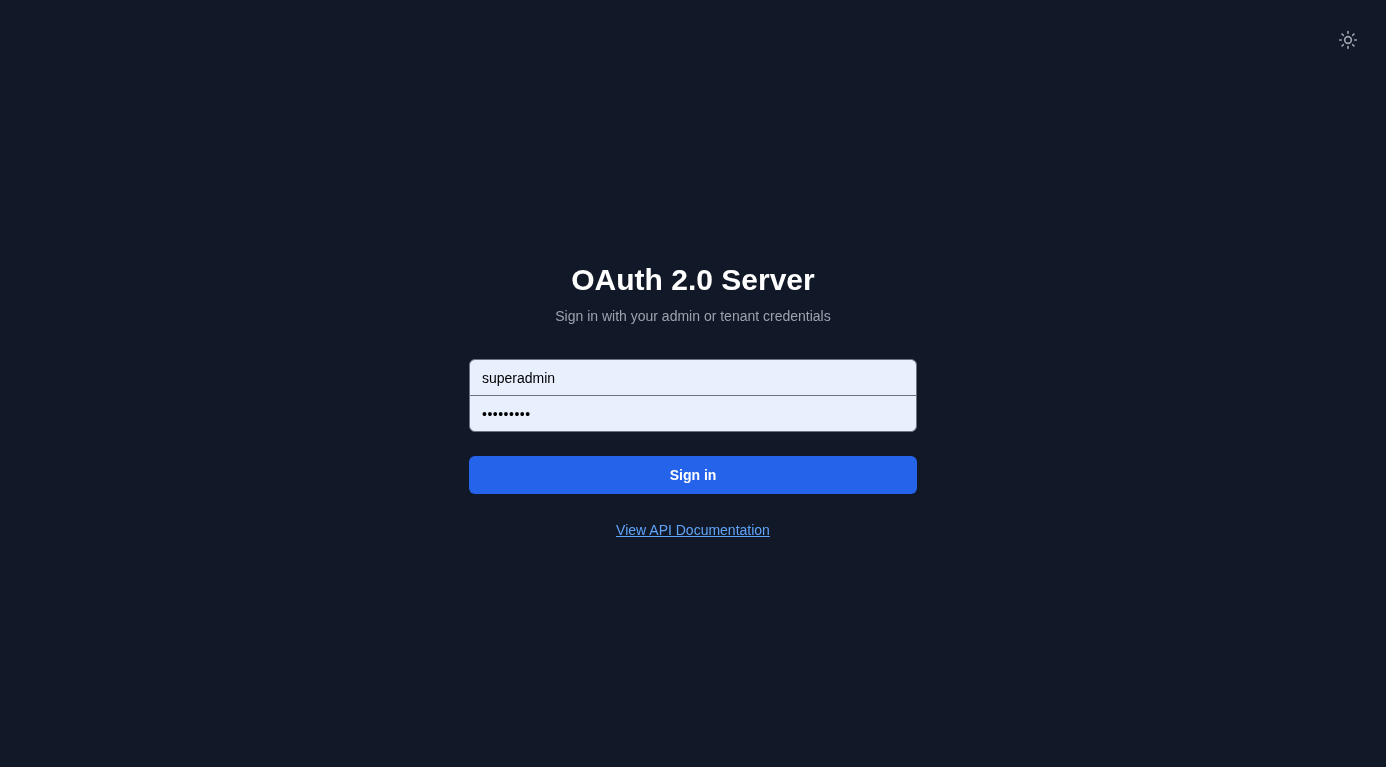 The width and height of the screenshot is (1386, 767). I want to click on password-field: •••••••••, so click(693, 413).